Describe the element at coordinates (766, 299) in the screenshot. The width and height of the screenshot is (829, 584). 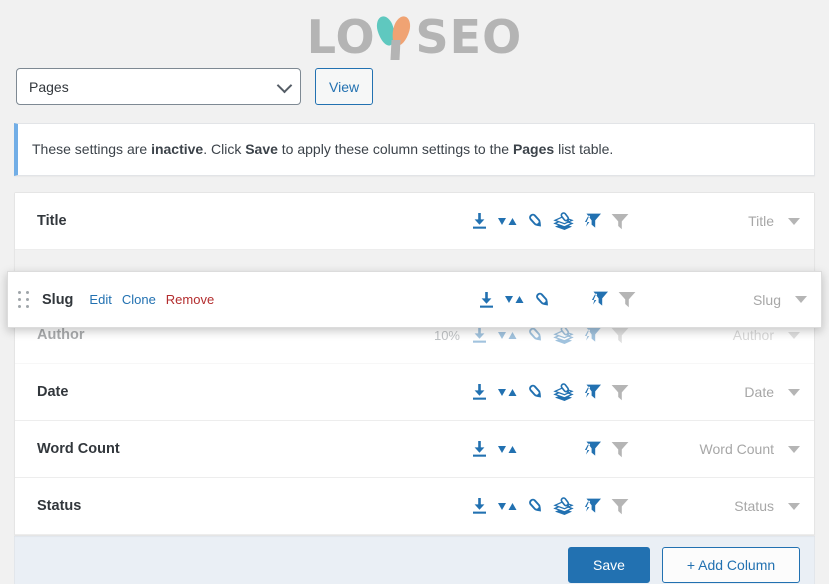
I see `column-type-label: Slug` at that location.